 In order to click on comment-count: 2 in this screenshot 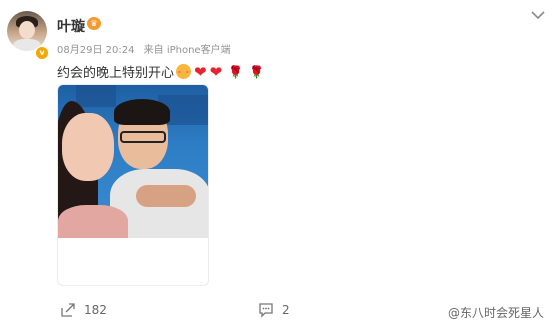, I will do `click(286, 310)`.